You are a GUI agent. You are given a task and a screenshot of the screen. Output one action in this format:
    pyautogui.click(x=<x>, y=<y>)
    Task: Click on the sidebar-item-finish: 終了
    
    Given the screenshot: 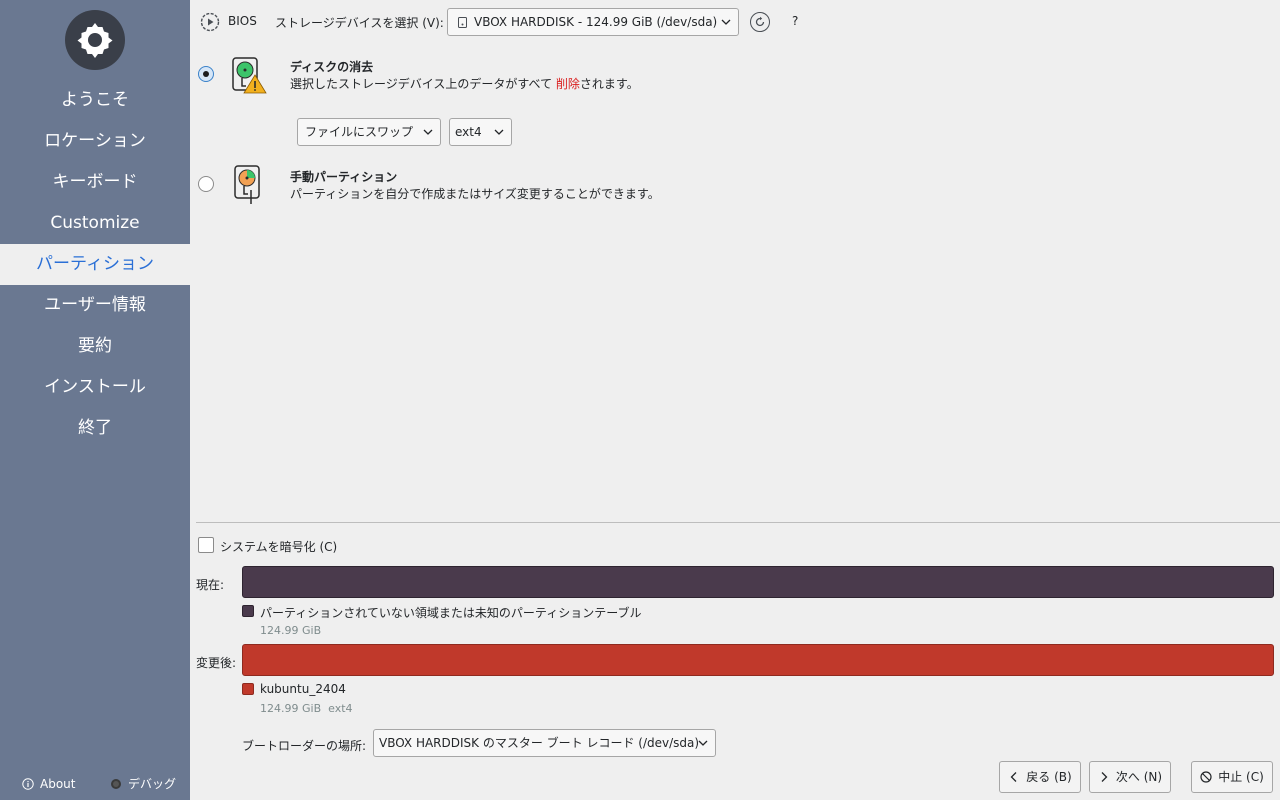 What is the action you would take?
    pyautogui.click(x=95, y=428)
    